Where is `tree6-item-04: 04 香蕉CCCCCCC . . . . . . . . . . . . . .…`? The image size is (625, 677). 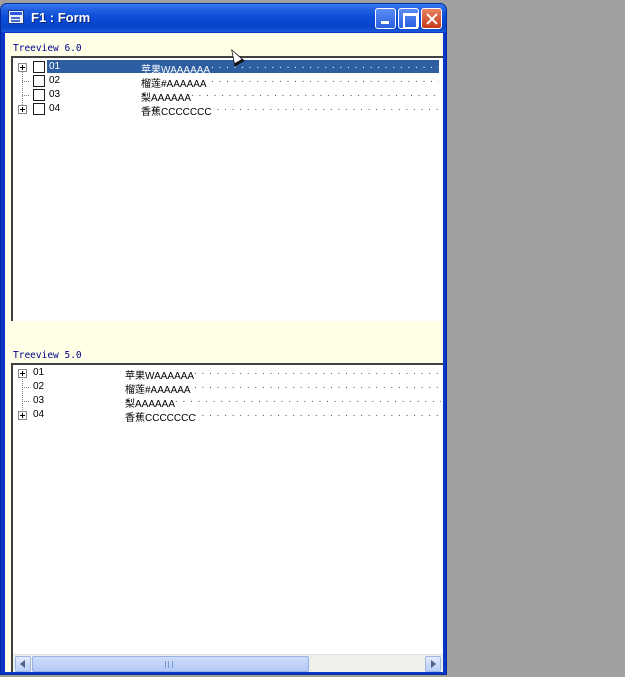 tree6-item-04: 04 香蕉CCCCCCC . . . . . . . . . . . . . .… is located at coordinates (228, 110).